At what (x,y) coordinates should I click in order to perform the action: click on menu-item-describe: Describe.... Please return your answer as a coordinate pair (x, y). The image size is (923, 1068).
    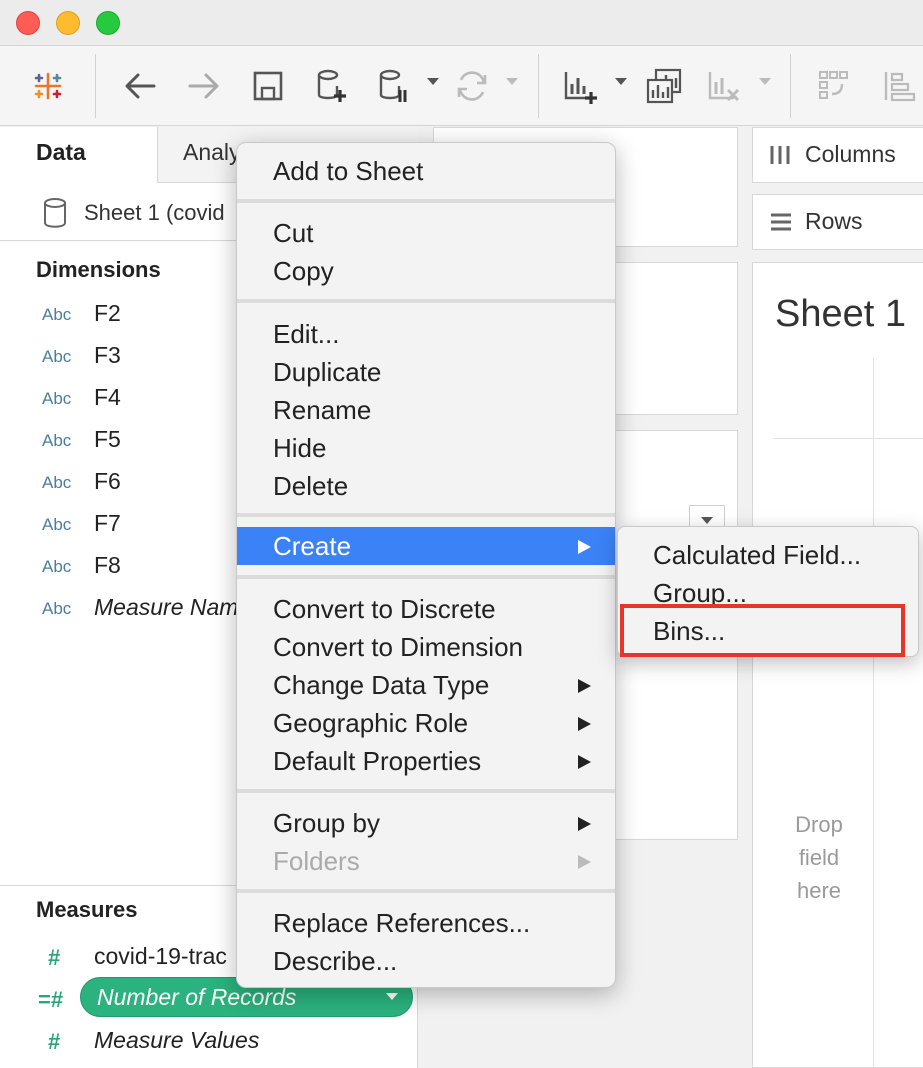
    Looking at the image, I should click on (426, 961).